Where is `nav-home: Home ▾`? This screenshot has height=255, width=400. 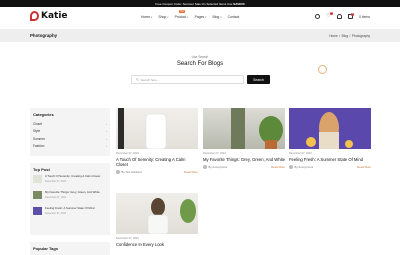 nav-home: Home ▾ is located at coordinates (146, 17).